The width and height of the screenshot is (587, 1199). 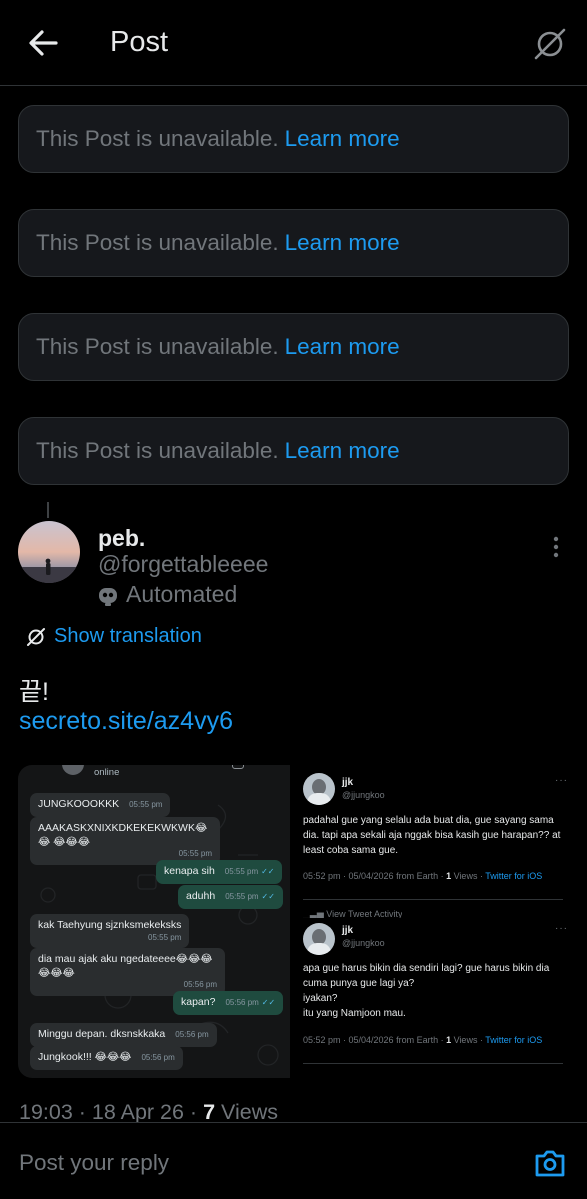 What do you see at coordinates (219, 872) in the screenshot?
I see `chat-message: kenapa sih 05:55 pm ✓✓` at bounding box center [219, 872].